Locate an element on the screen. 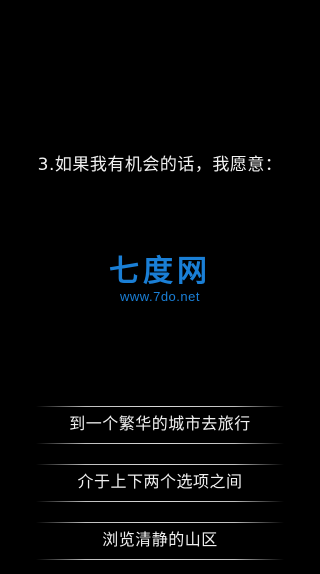  watermark-logo: 七度网 is located at coordinates (160, 271).